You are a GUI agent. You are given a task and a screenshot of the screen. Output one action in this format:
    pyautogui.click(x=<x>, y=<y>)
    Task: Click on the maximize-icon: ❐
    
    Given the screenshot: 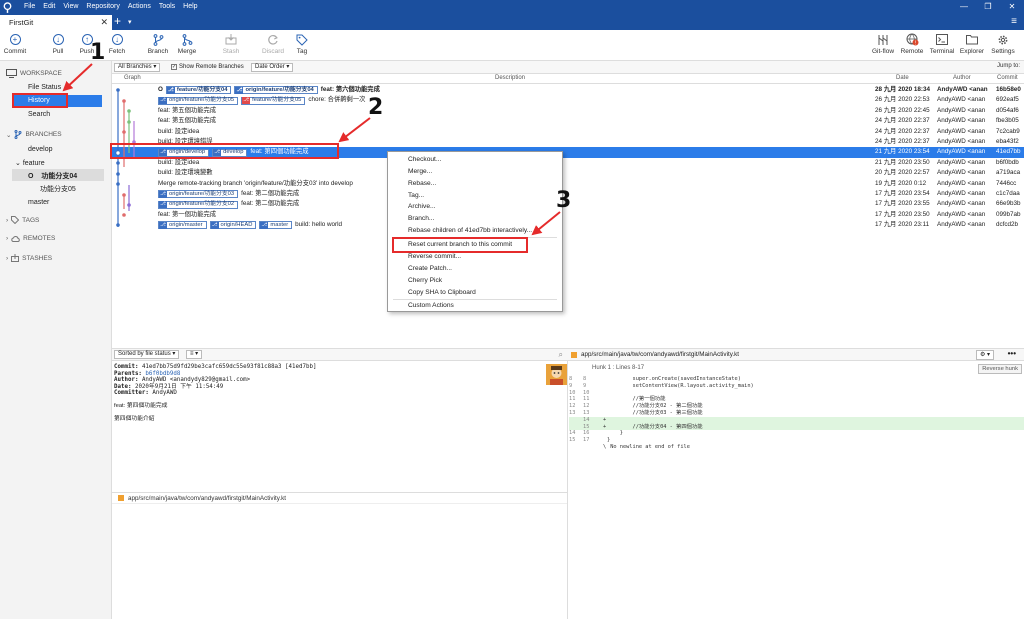 What is the action you would take?
    pyautogui.click(x=988, y=7)
    